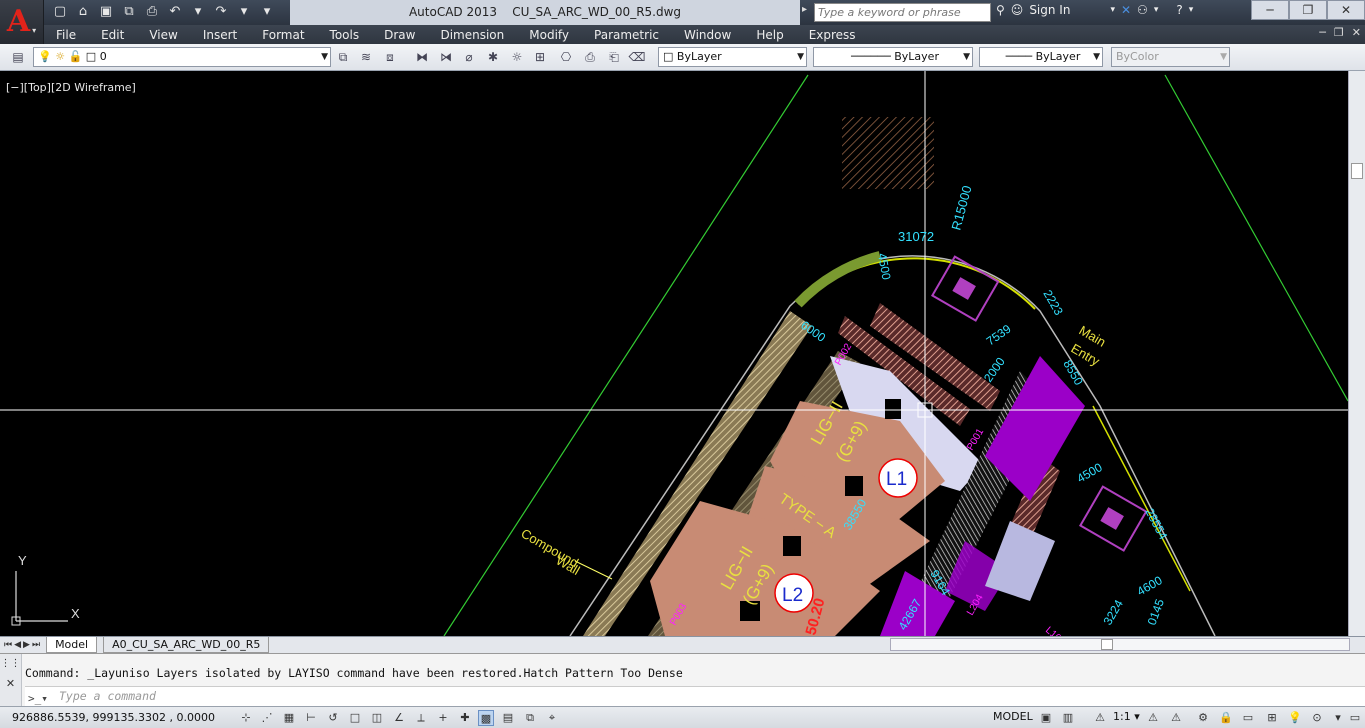  What do you see at coordinates (267, 12) in the screenshot?
I see `customize-qat-icon: ▾` at bounding box center [267, 12].